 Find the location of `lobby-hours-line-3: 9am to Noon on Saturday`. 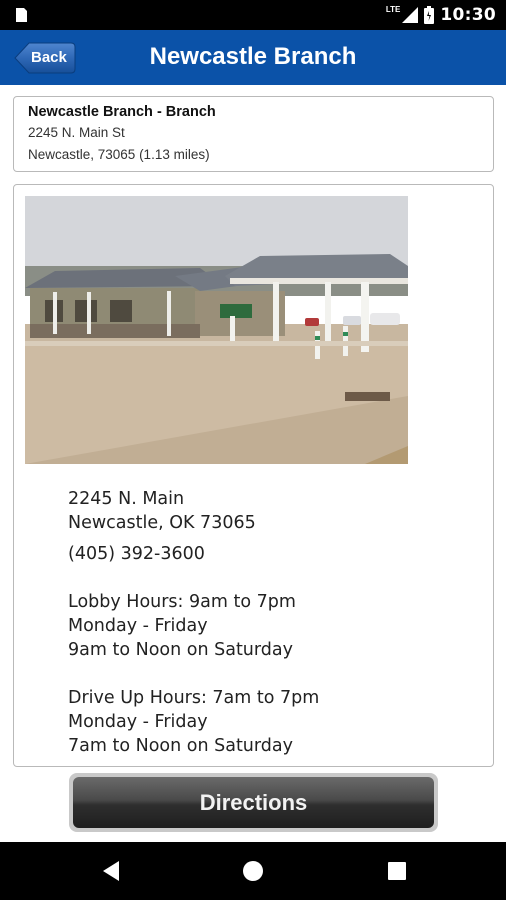

lobby-hours-line-3: 9am to Noon on Saturday is located at coordinates (180, 650).